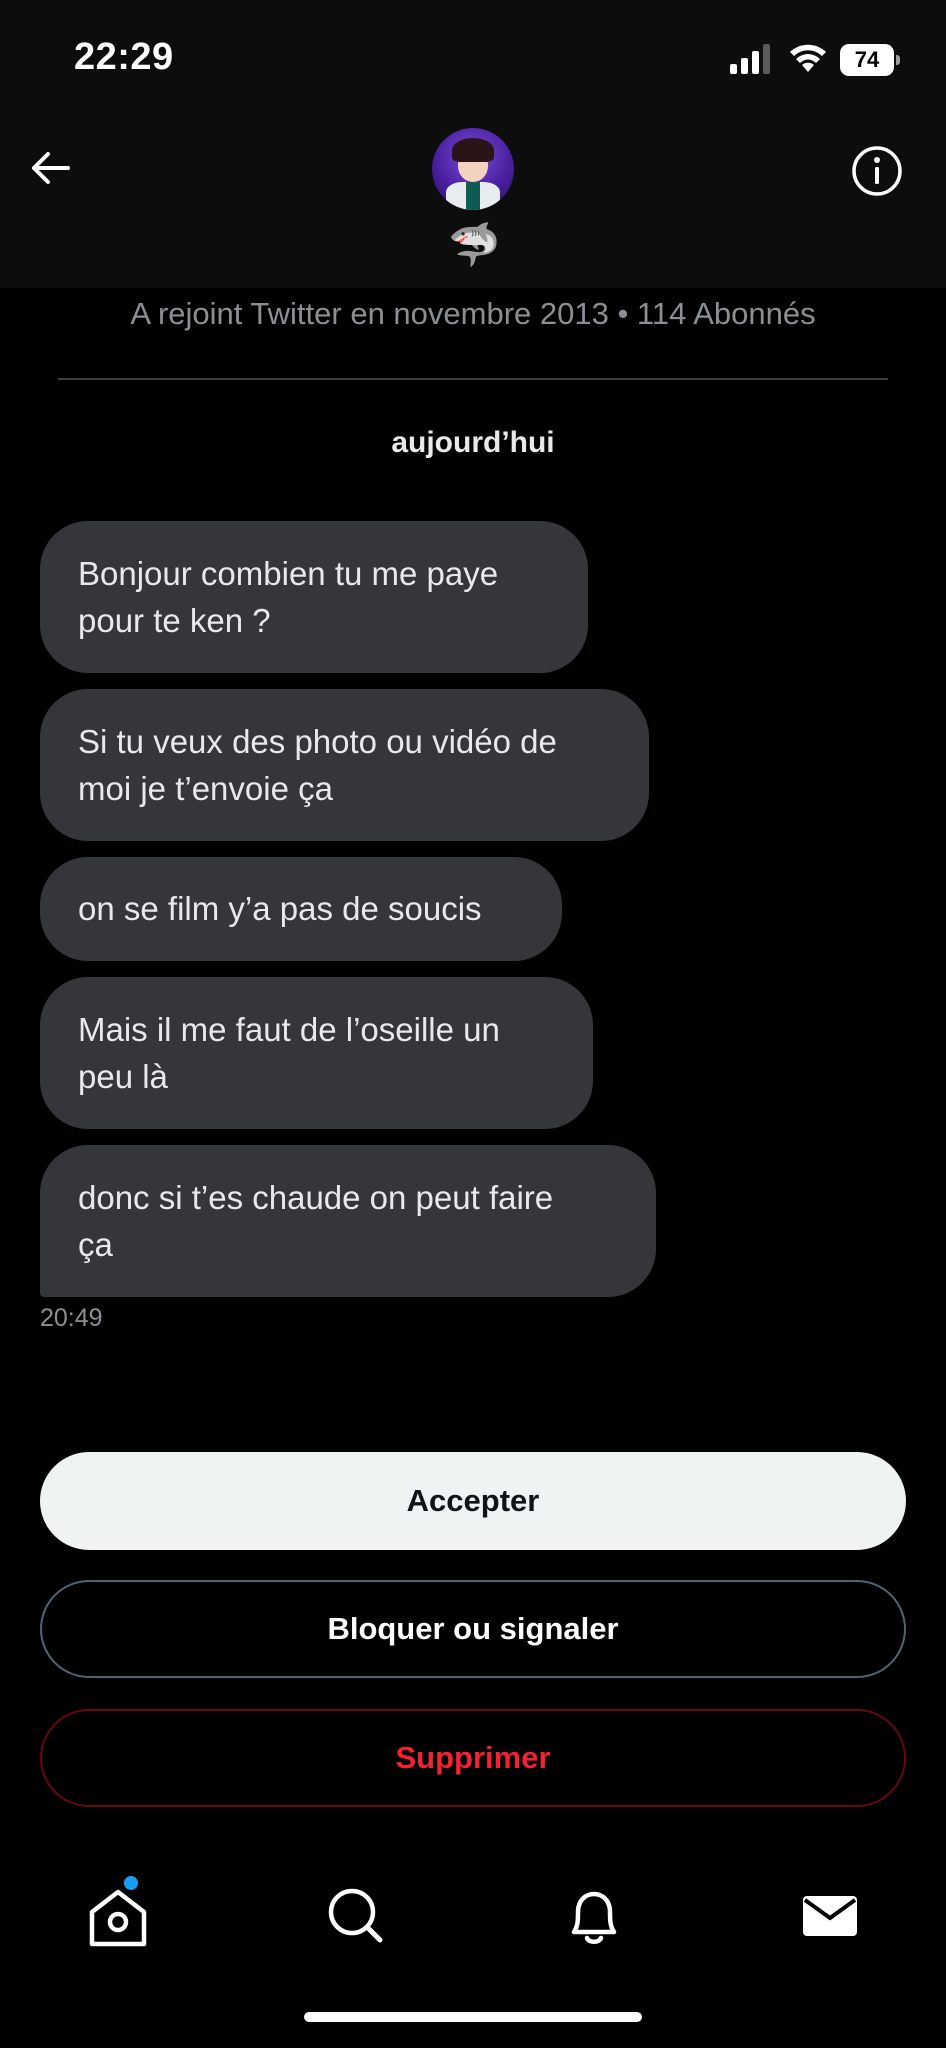 The image size is (946, 2048). I want to click on signal-icon, so click(750, 59).